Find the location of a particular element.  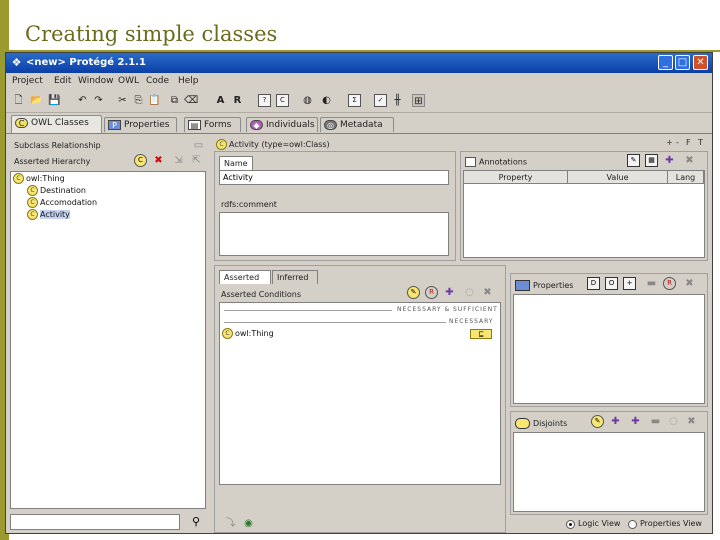

individuals-icon: ◆ is located at coordinates (256, 125).